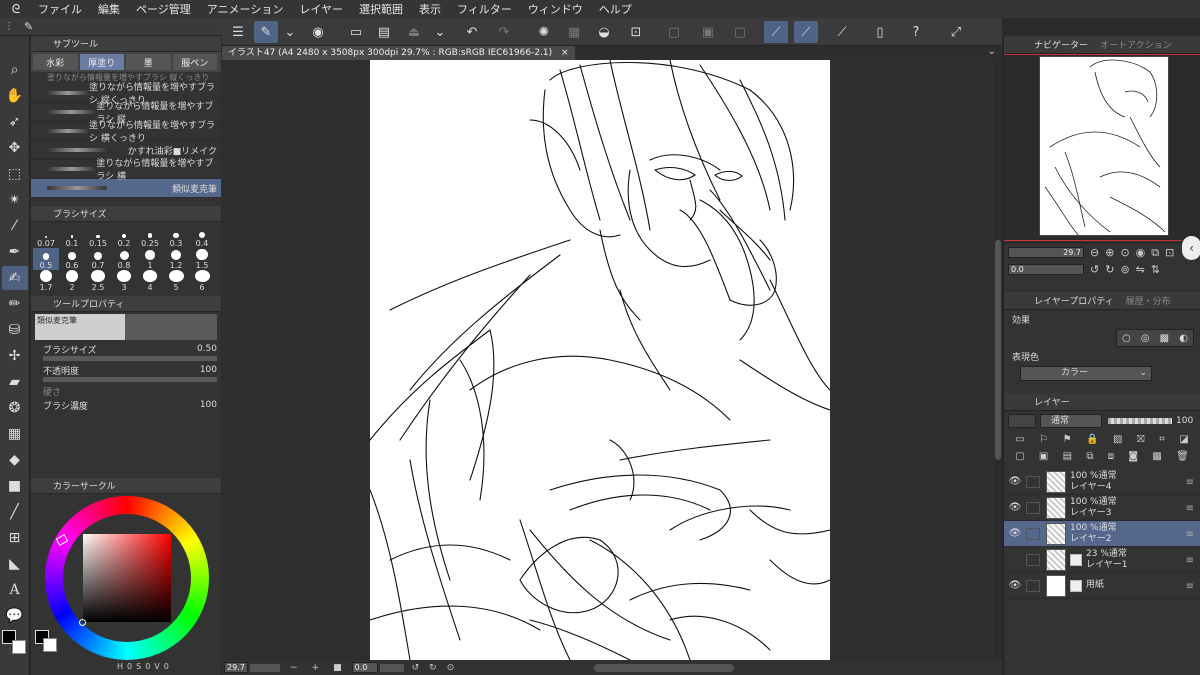 The height and width of the screenshot is (675, 1200). Describe the element at coordinates (245, 9) in the screenshot. I see `menu-animation: アニメーション` at that location.